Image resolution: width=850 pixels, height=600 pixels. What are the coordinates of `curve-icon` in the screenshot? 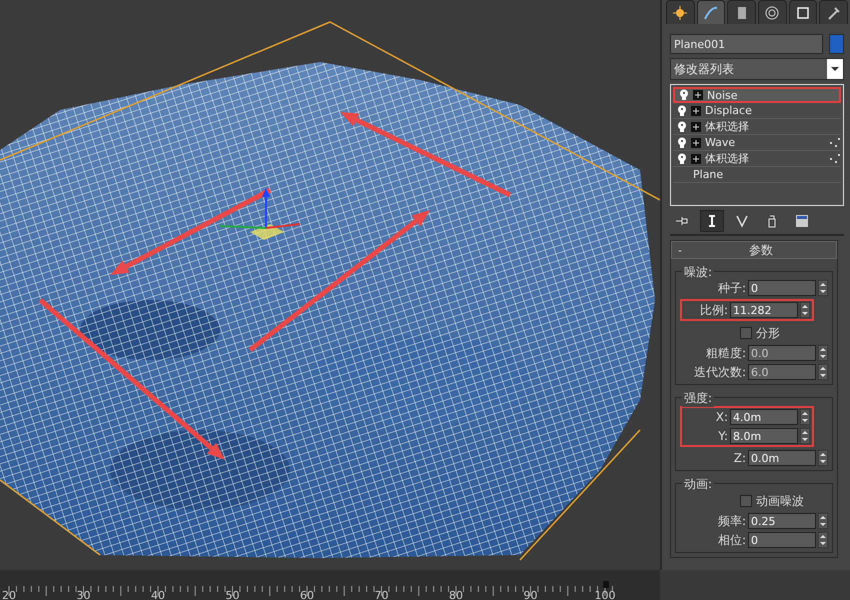 It's located at (711, 12).